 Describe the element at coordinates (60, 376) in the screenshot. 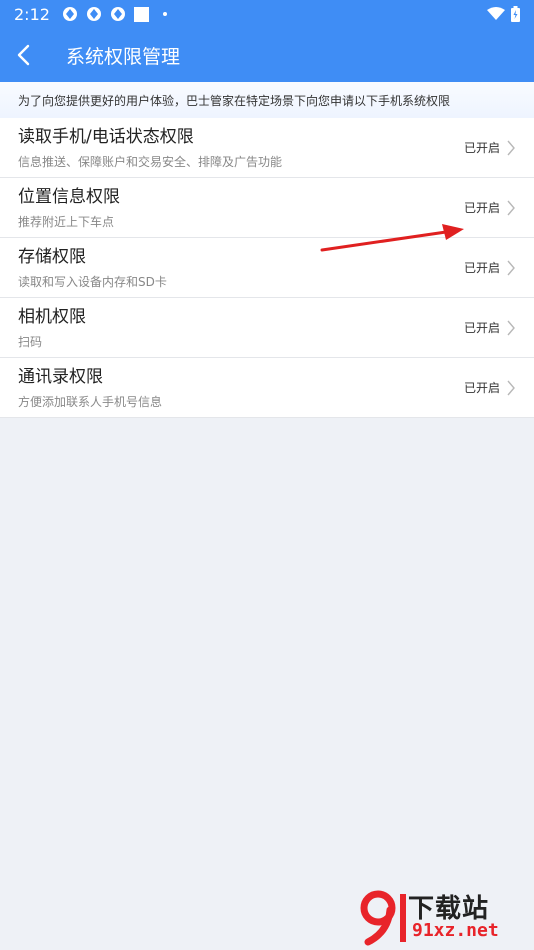

I see `permission-title: 通讯录权限` at that location.